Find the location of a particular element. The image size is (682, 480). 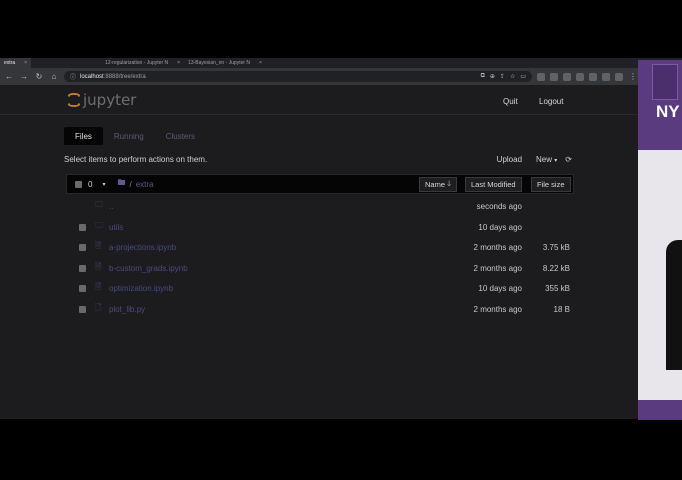

jupyter-logo: jupyter is located at coordinates (102, 100).